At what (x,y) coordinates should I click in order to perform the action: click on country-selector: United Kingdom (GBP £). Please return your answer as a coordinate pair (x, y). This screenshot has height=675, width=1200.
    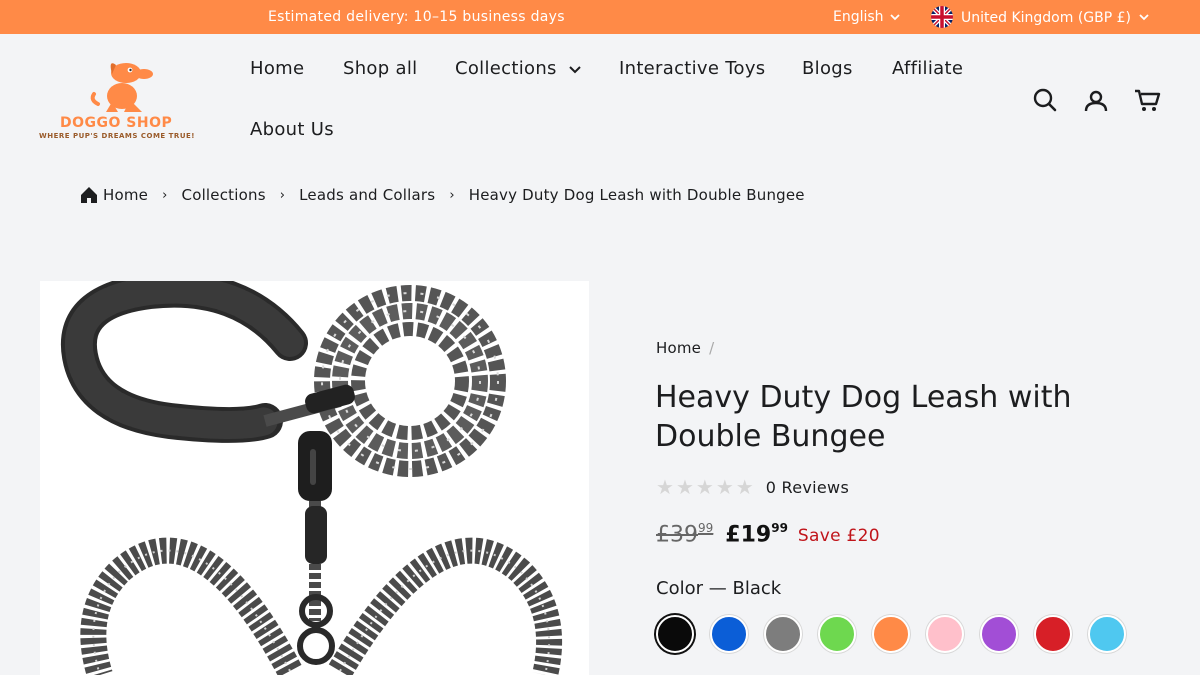
    Looking at the image, I should click on (1040, 17).